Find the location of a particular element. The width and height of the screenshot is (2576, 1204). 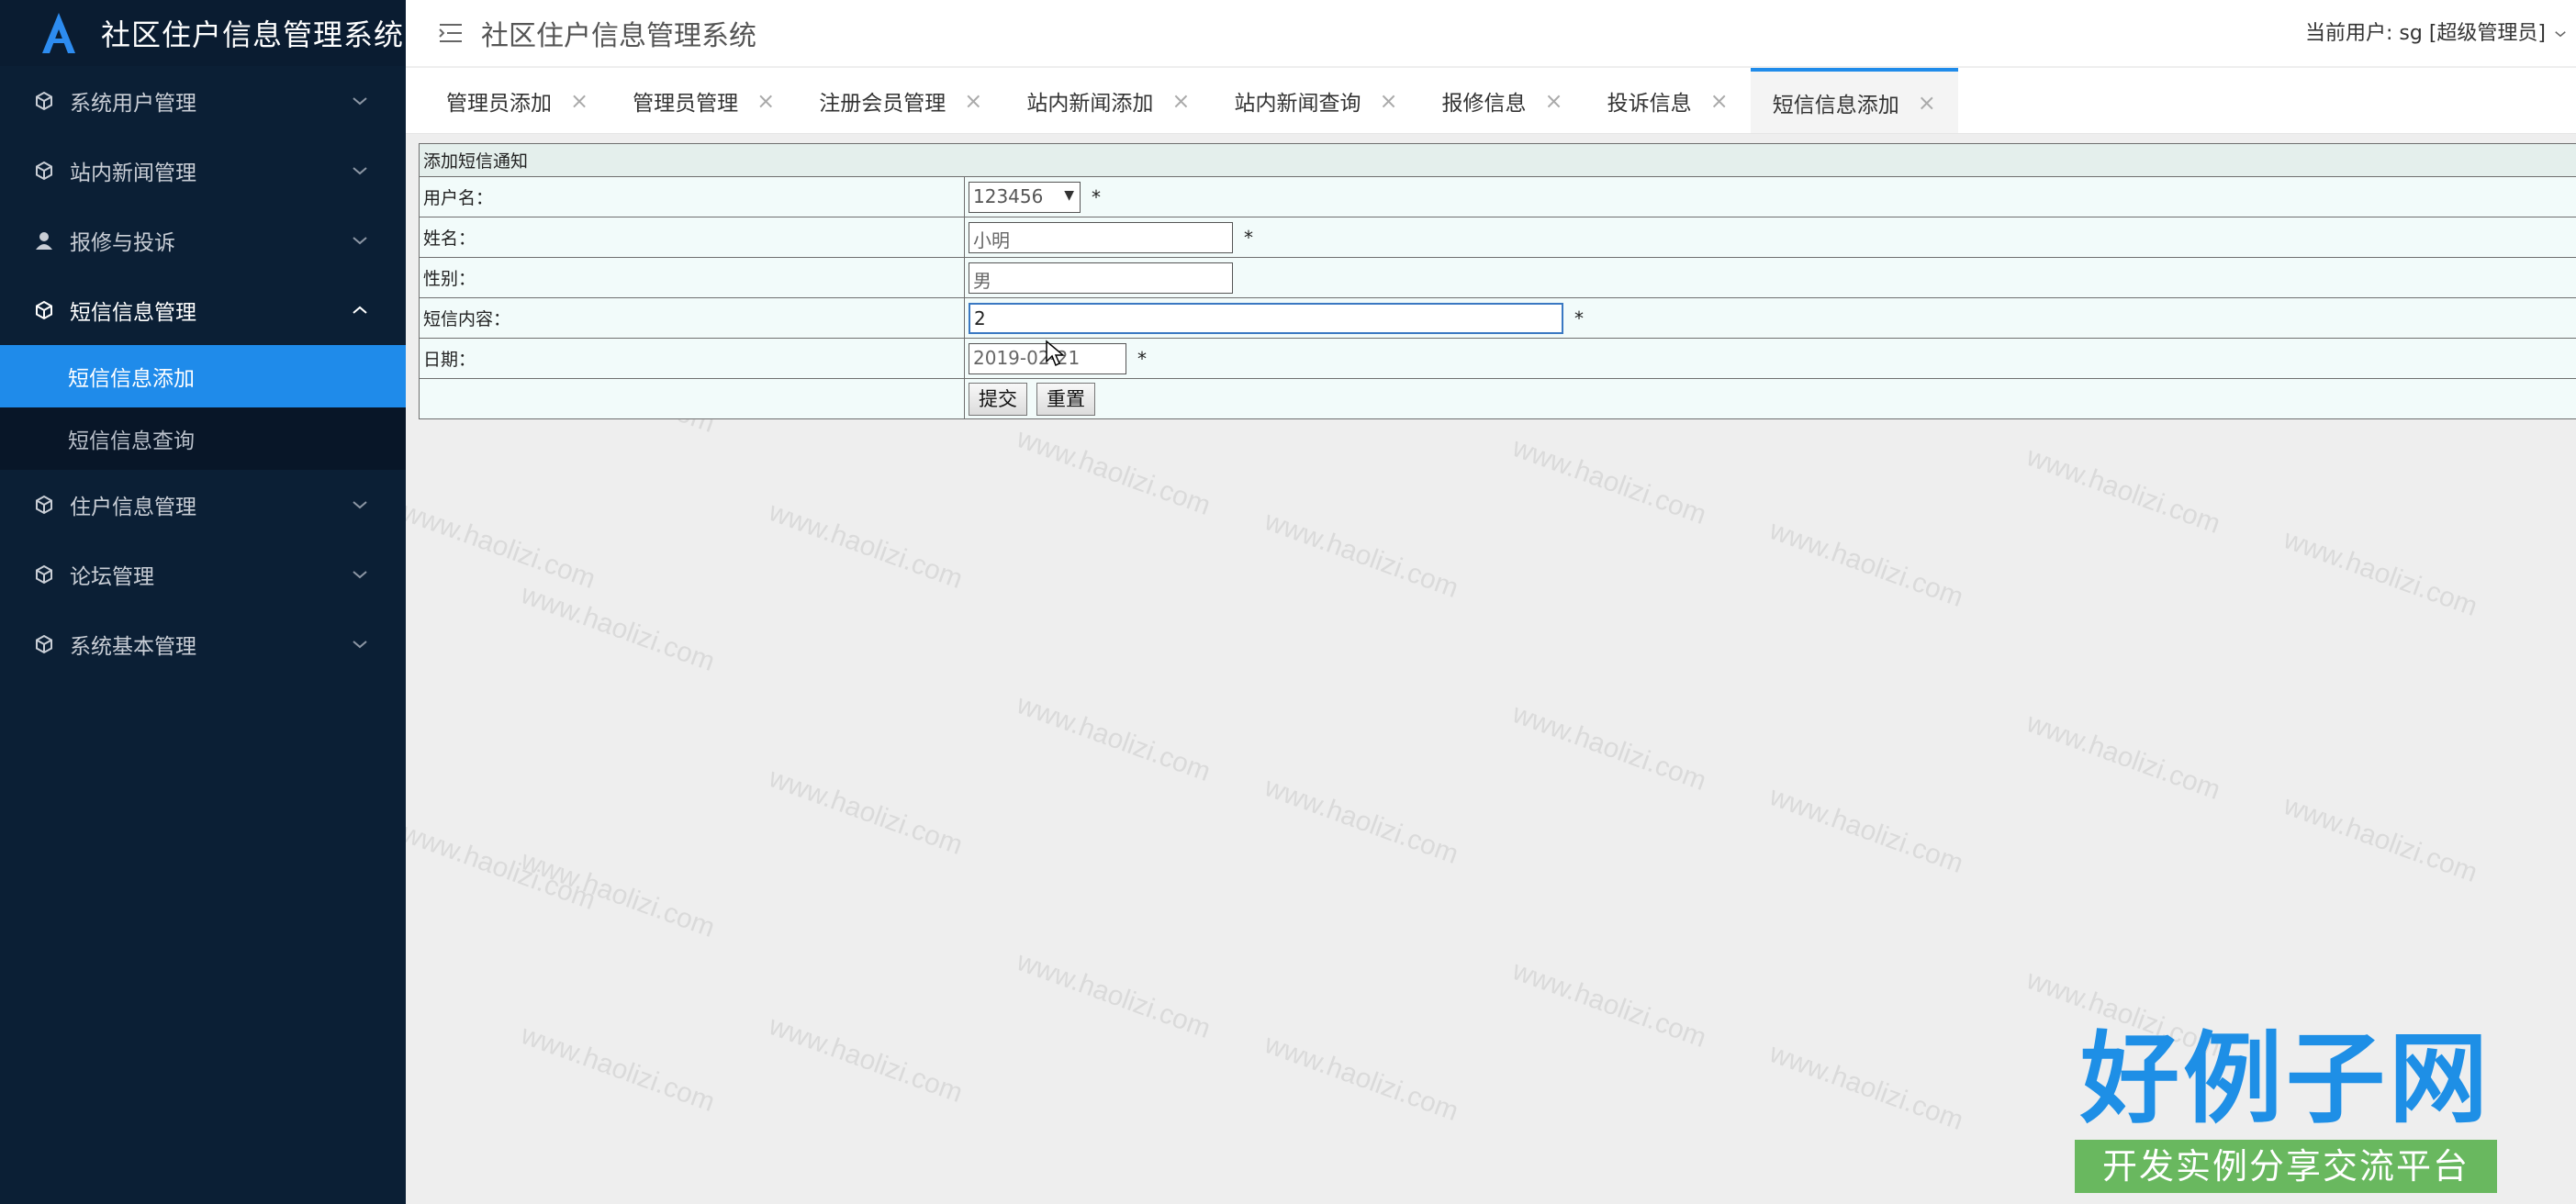

tab-admin-manage: 管理员管理 × is located at coordinates (703, 100).